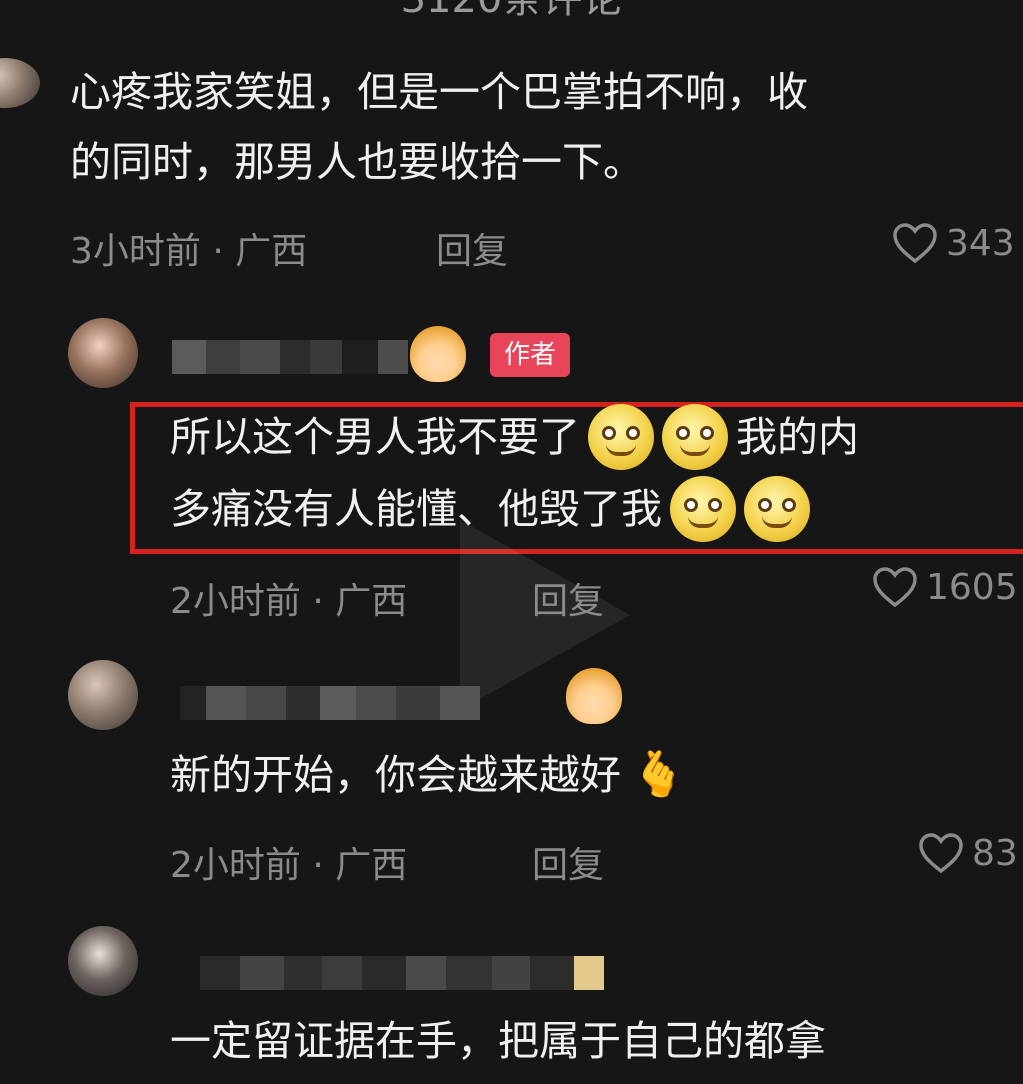 The height and width of the screenshot is (1084, 1023). What do you see at coordinates (530, 355) in the screenshot?
I see `author-badge: 作者` at bounding box center [530, 355].